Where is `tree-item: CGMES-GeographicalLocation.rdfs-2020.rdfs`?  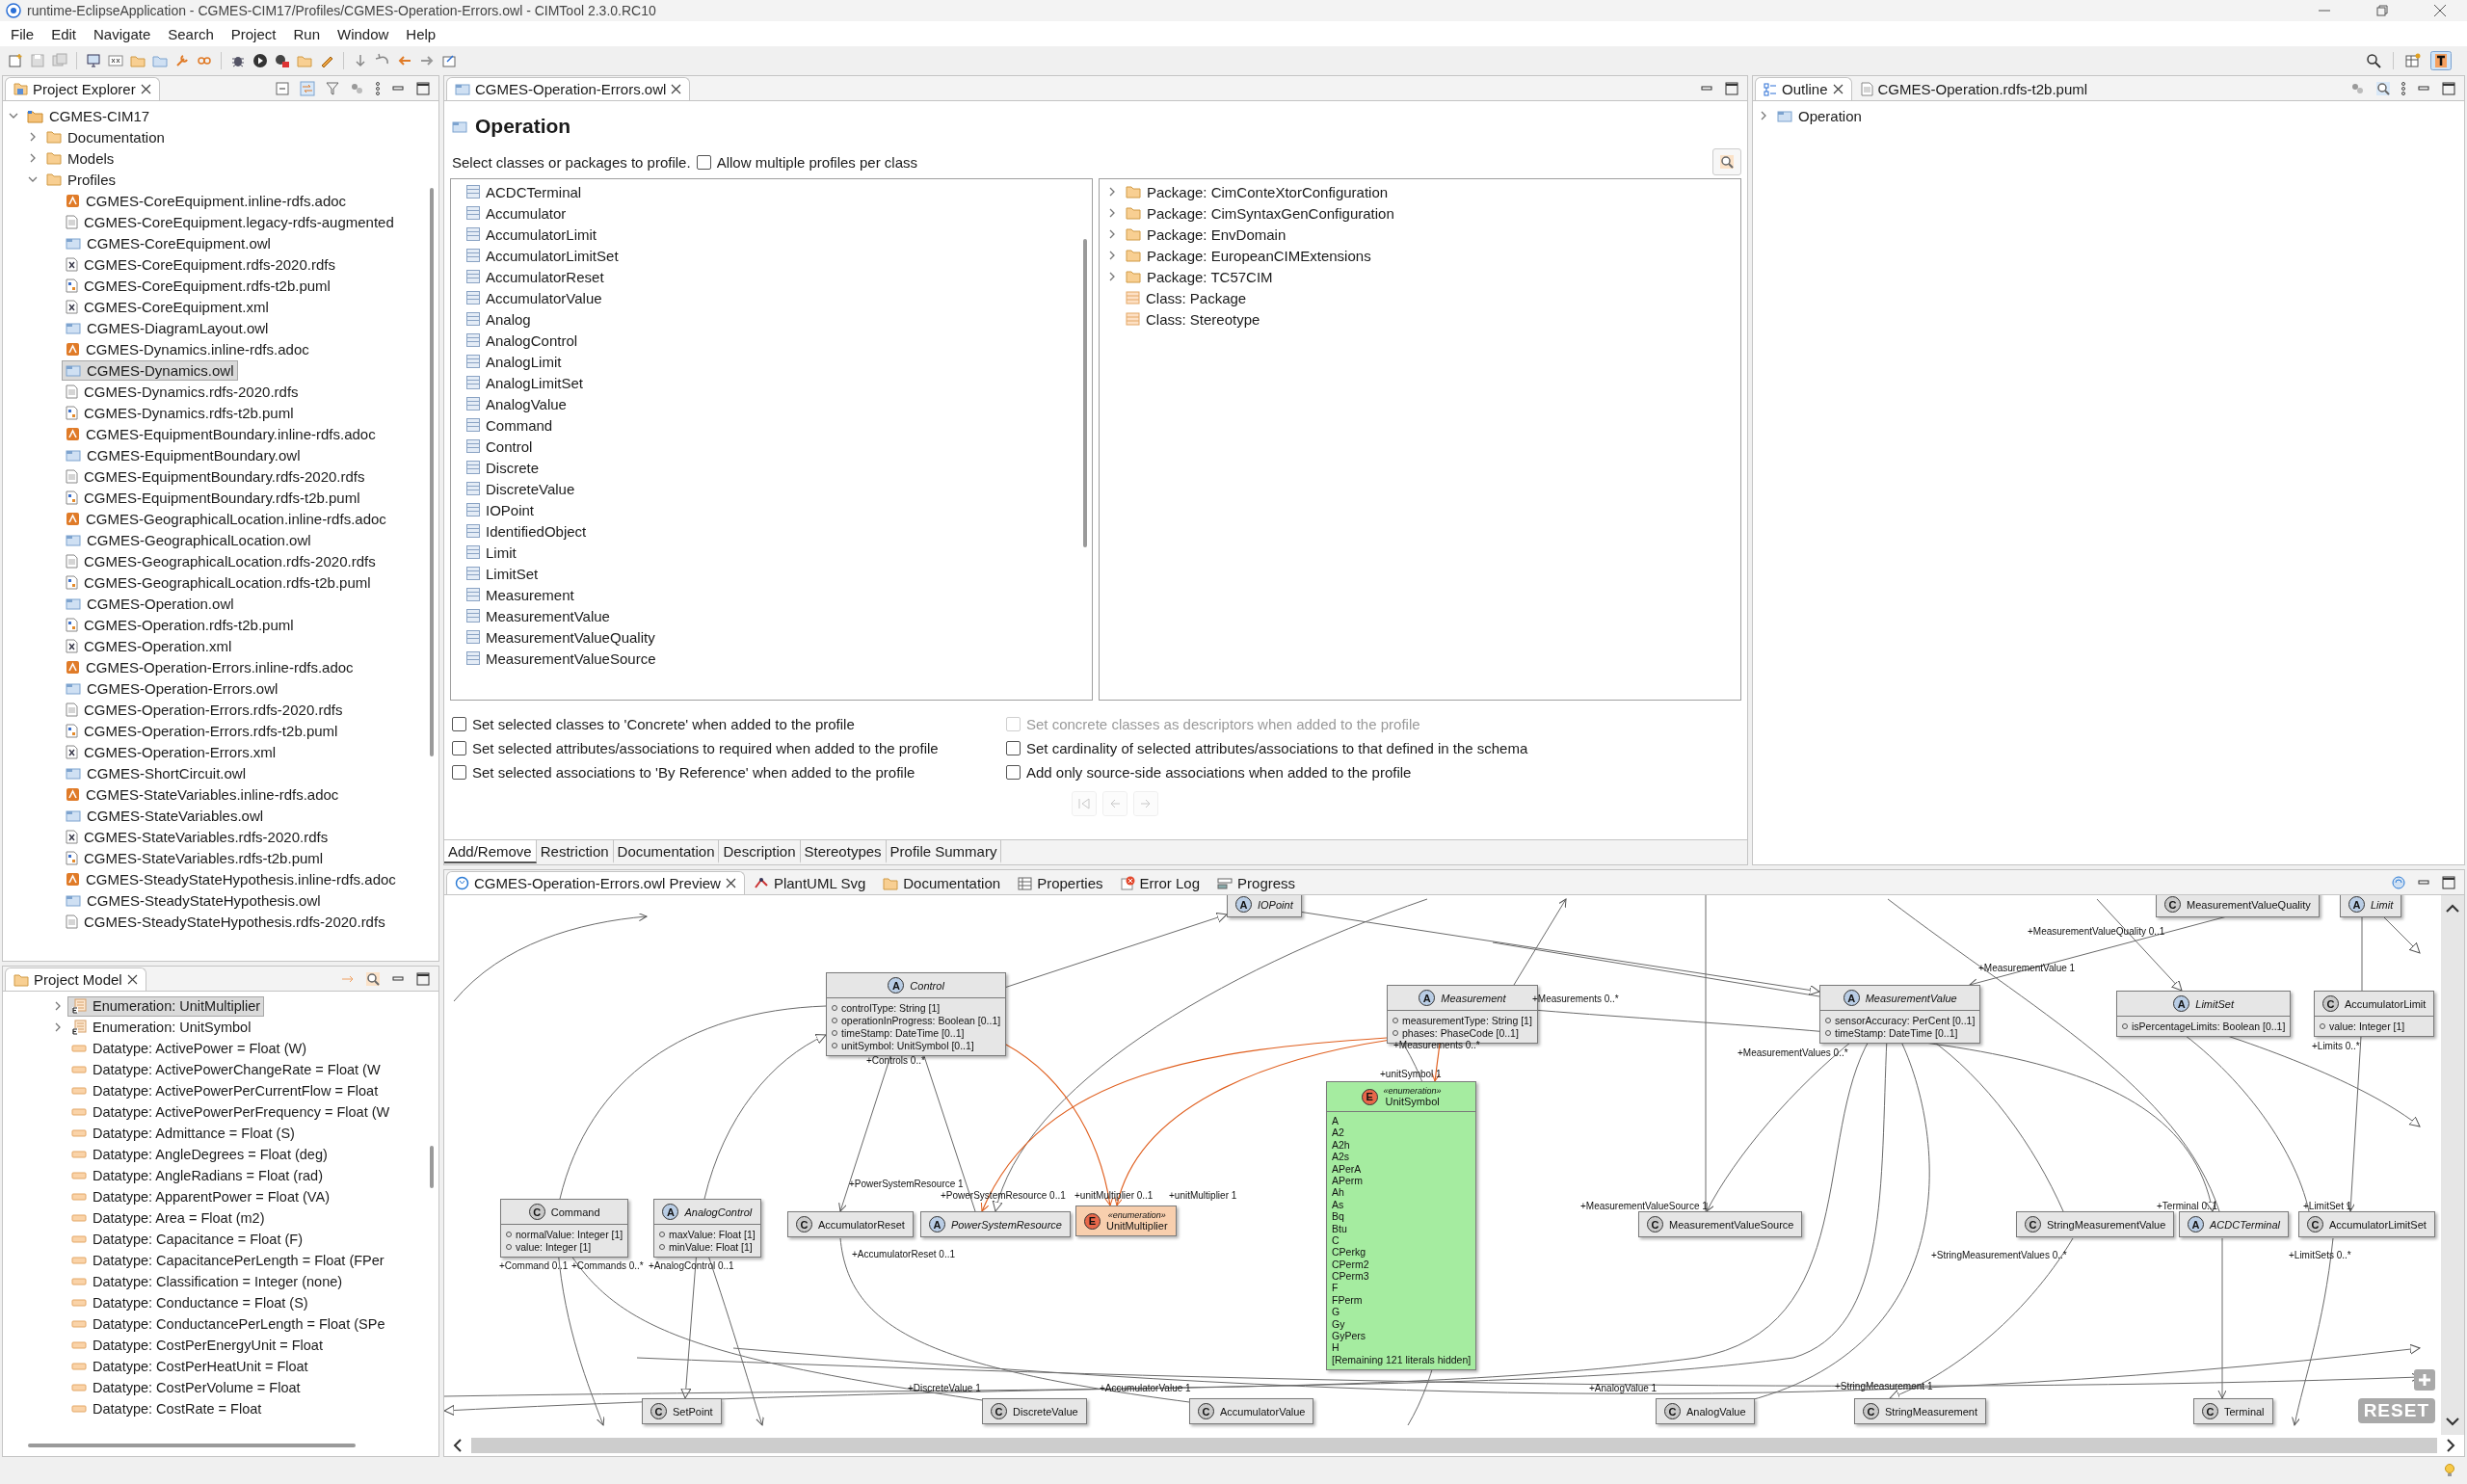 tree-item: CGMES-GeographicalLocation.rdfs-2020.rdfs is located at coordinates (221, 560).